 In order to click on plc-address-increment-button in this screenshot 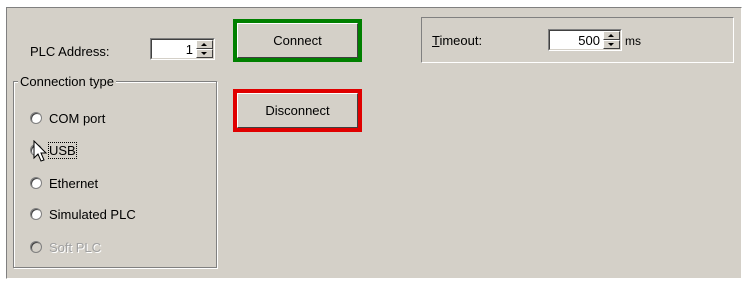, I will do `click(204, 44)`.